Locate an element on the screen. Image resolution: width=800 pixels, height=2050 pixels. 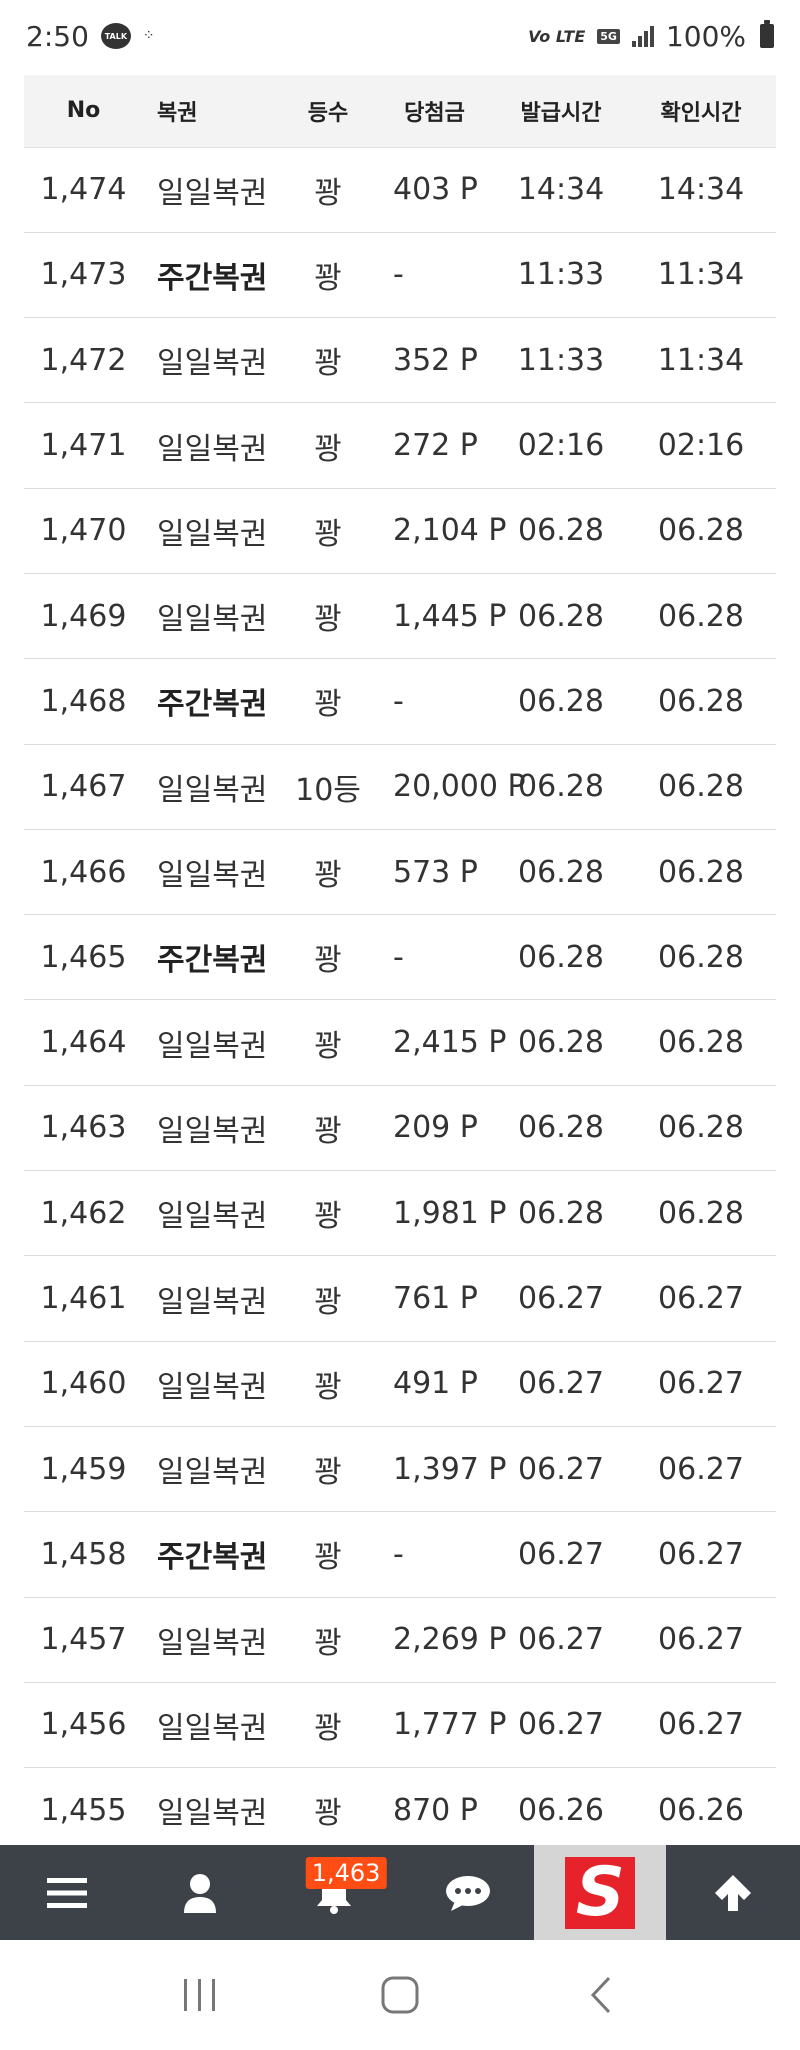
table-row: 1,469 일일복권 꽝 1,445 P 06.28 06.28 is located at coordinates (400, 616).